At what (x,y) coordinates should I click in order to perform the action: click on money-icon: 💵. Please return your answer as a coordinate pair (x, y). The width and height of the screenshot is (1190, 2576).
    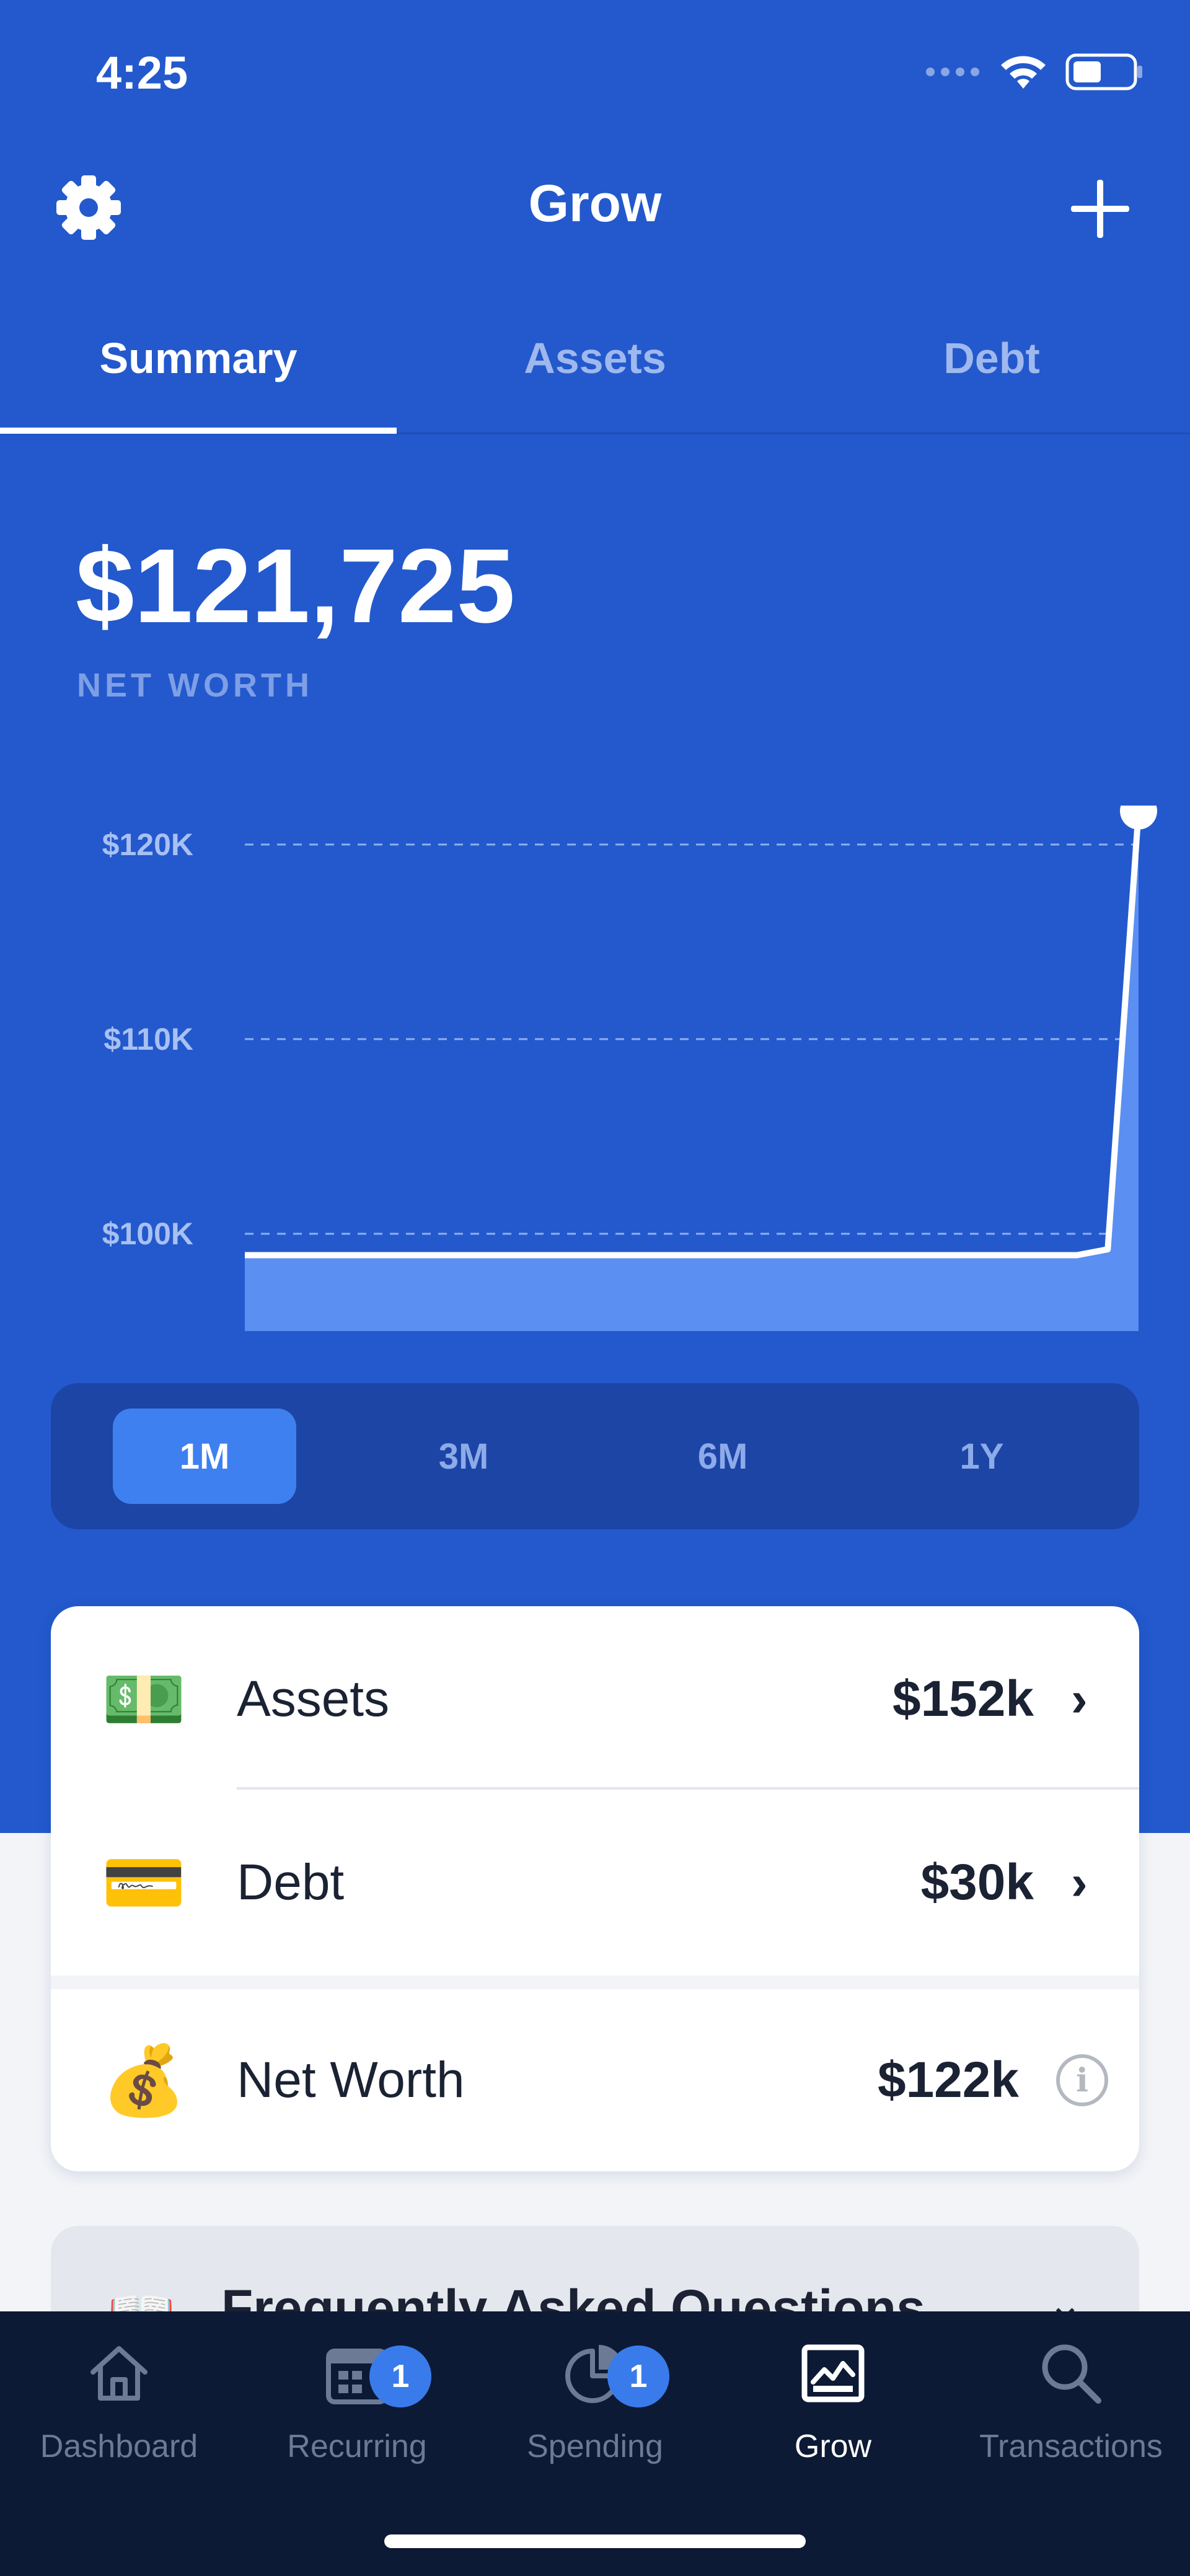
    Looking at the image, I should click on (144, 1699).